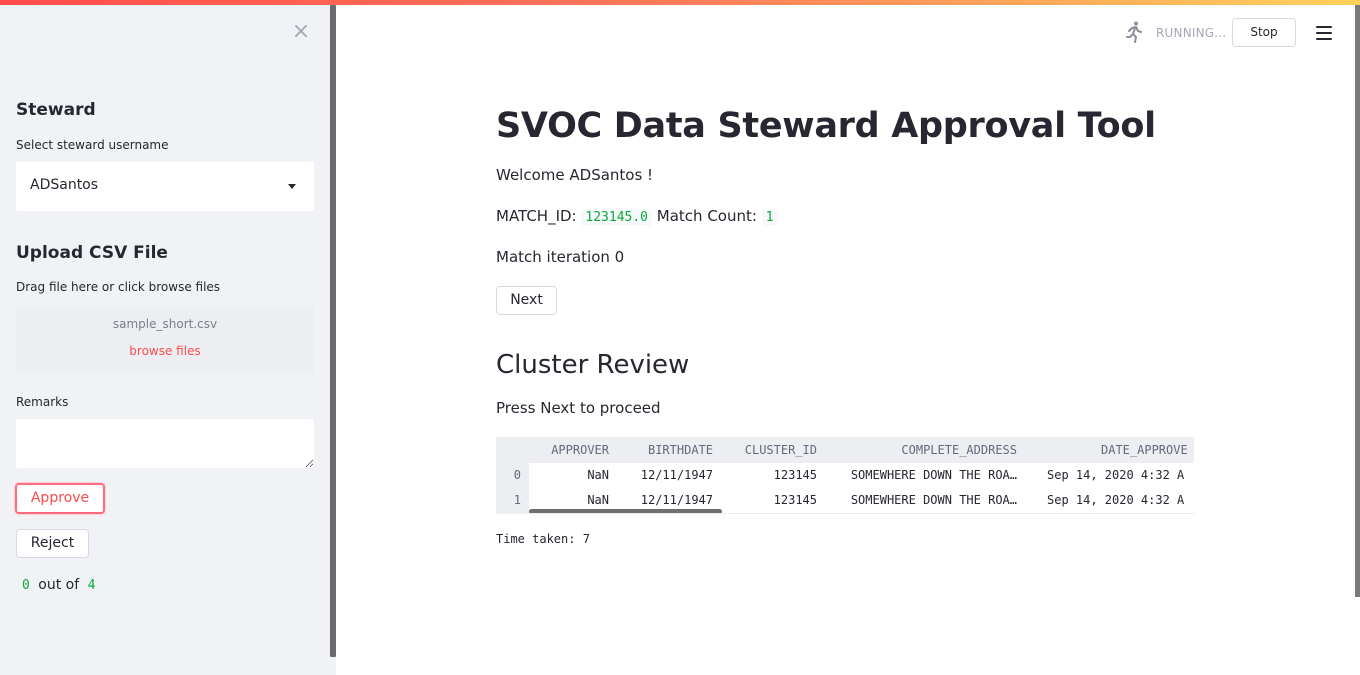 Image resolution: width=1360 pixels, height=675 pixels. What do you see at coordinates (517, 500) in the screenshot?
I see `row-index: 1` at bounding box center [517, 500].